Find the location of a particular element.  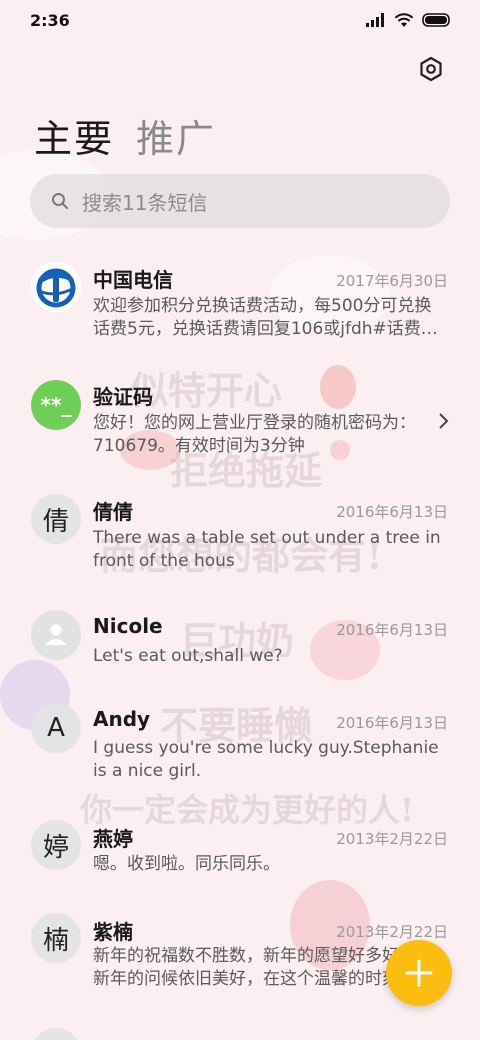

settings-button is located at coordinates (431, 69).